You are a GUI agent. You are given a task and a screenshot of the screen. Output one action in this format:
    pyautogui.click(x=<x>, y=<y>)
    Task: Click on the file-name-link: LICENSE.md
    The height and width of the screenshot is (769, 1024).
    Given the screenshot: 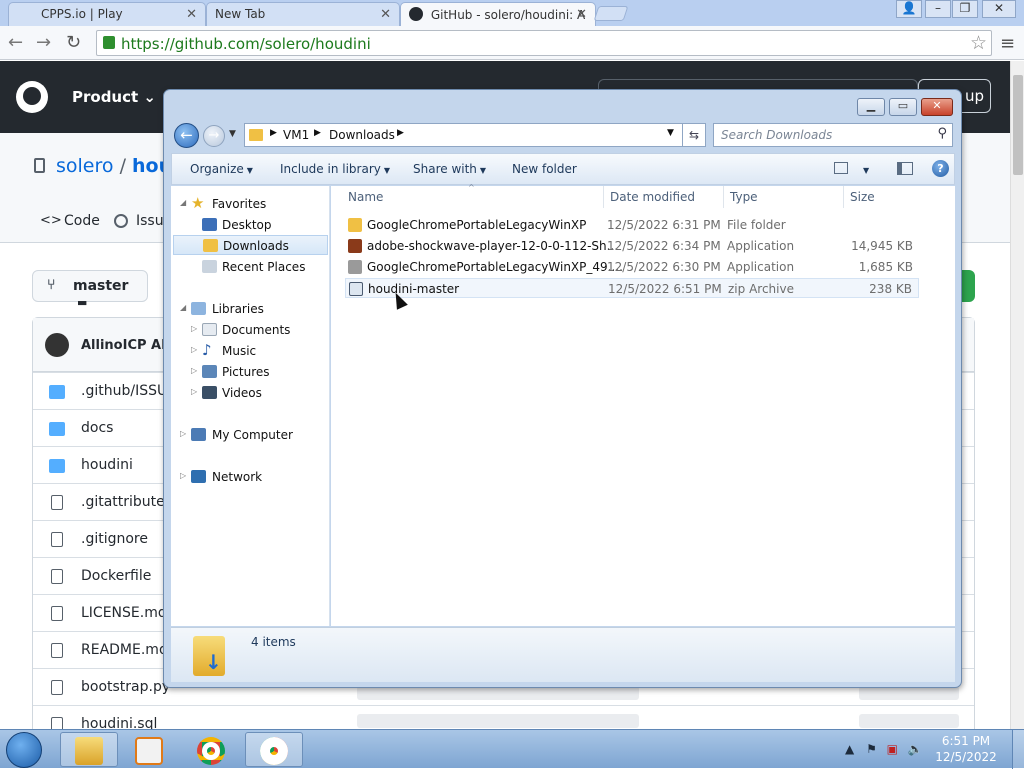 What is the action you would take?
    pyautogui.click(x=124, y=613)
    